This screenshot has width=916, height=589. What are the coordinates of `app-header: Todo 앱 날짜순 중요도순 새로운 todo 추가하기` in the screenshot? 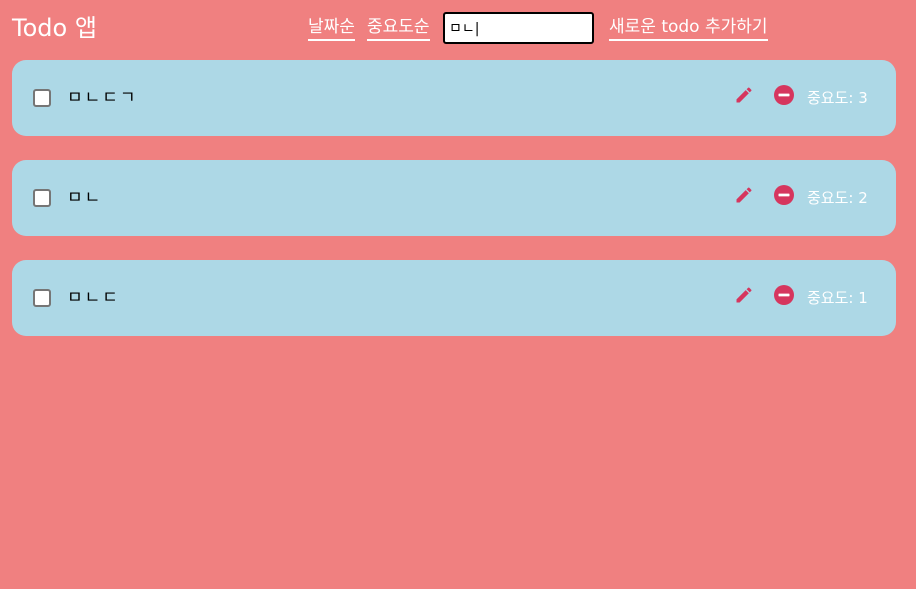 It's located at (458, 29).